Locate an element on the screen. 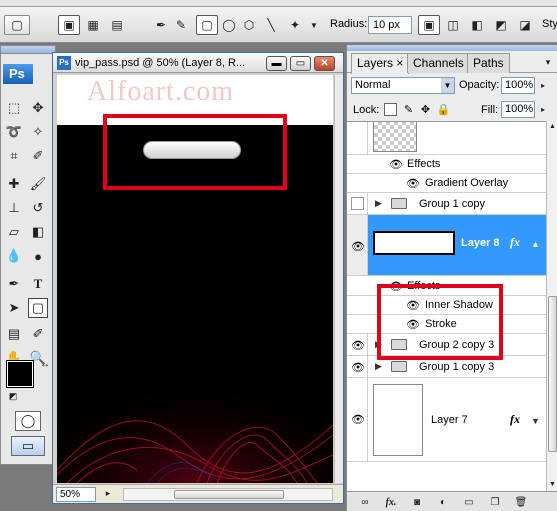  history-brush-tool-icon: ↺ is located at coordinates (38, 208).